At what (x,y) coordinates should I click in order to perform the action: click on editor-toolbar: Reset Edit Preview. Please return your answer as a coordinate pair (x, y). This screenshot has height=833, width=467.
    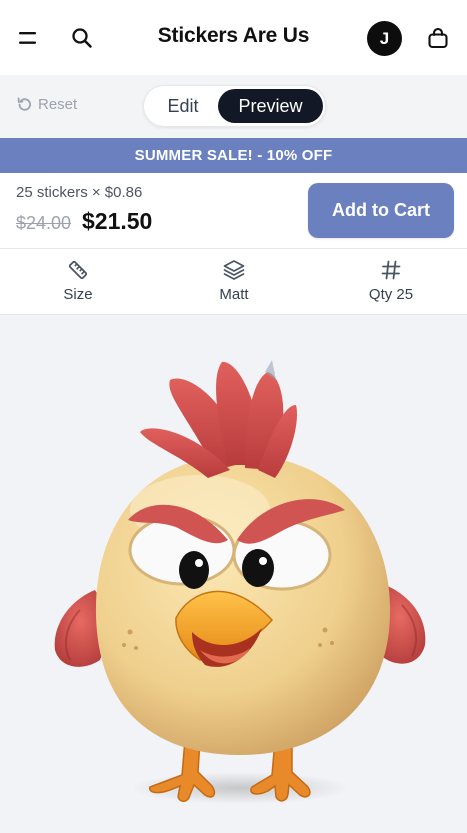
    Looking at the image, I should click on (233, 106).